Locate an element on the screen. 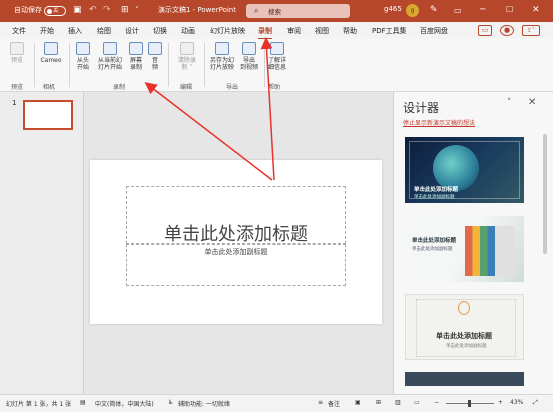 This screenshot has width=553, height=412. arrow-to-record-tab is located at coordinates (267, 109).